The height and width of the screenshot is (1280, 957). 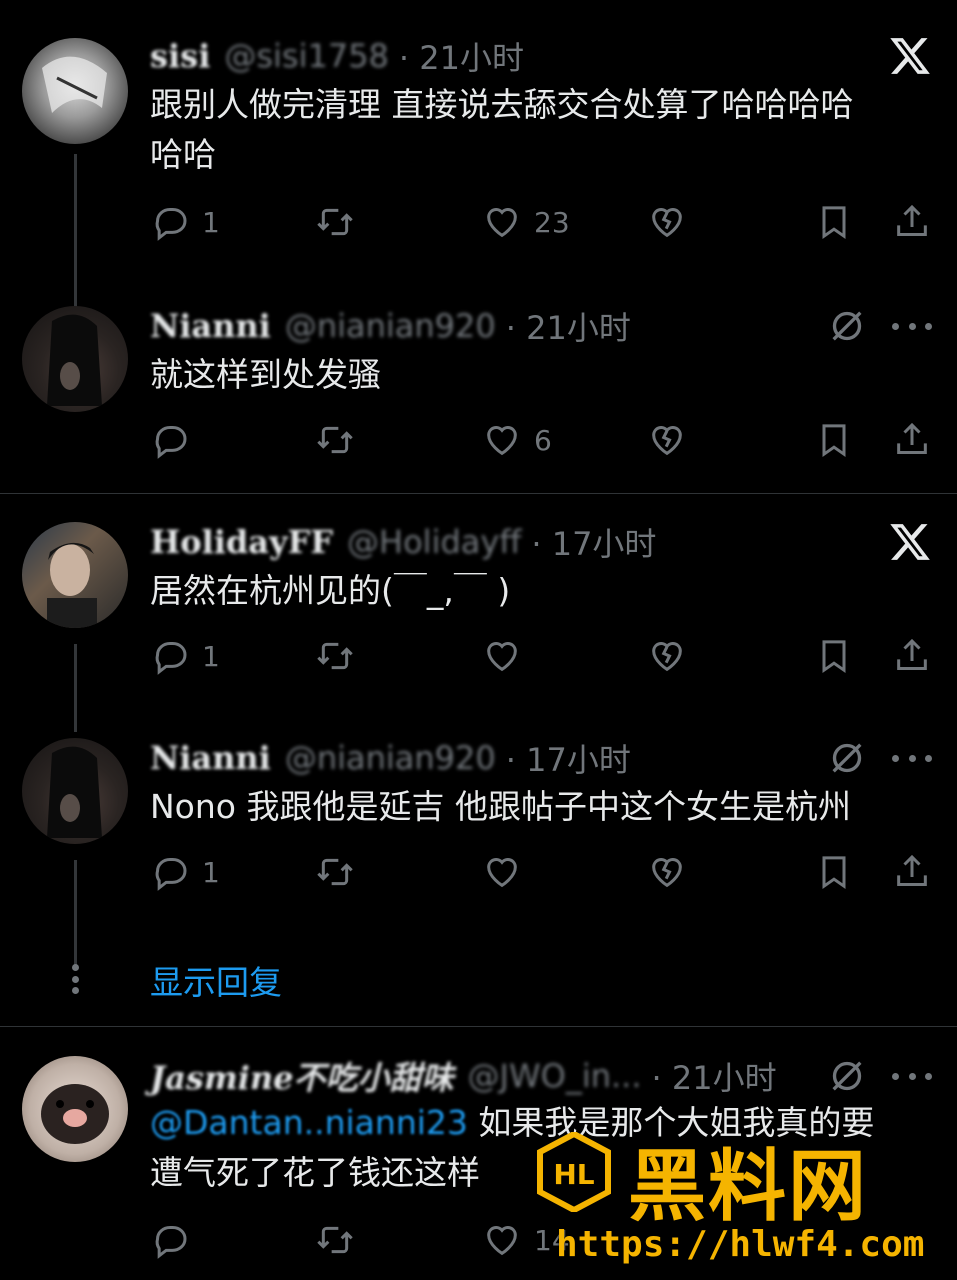 I want to click on watermark-logo-text: HL, so click(x=573, y=1174).